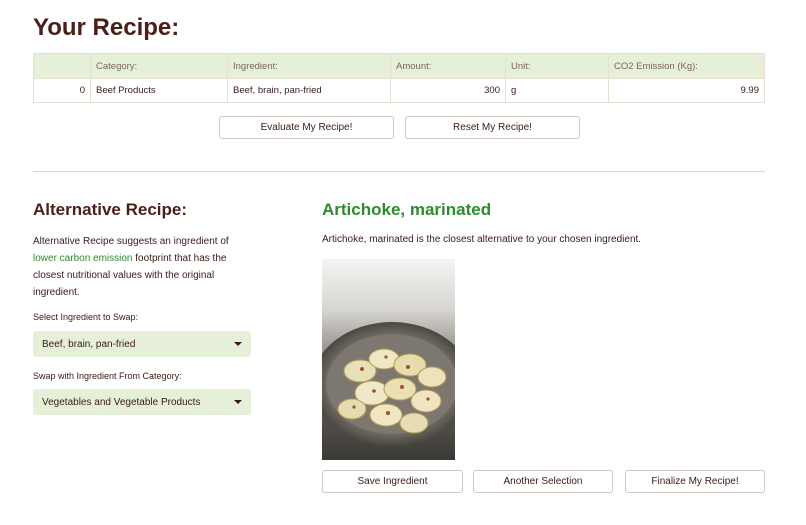  I want to click on row-index-cell: 0, so click(62, 90).